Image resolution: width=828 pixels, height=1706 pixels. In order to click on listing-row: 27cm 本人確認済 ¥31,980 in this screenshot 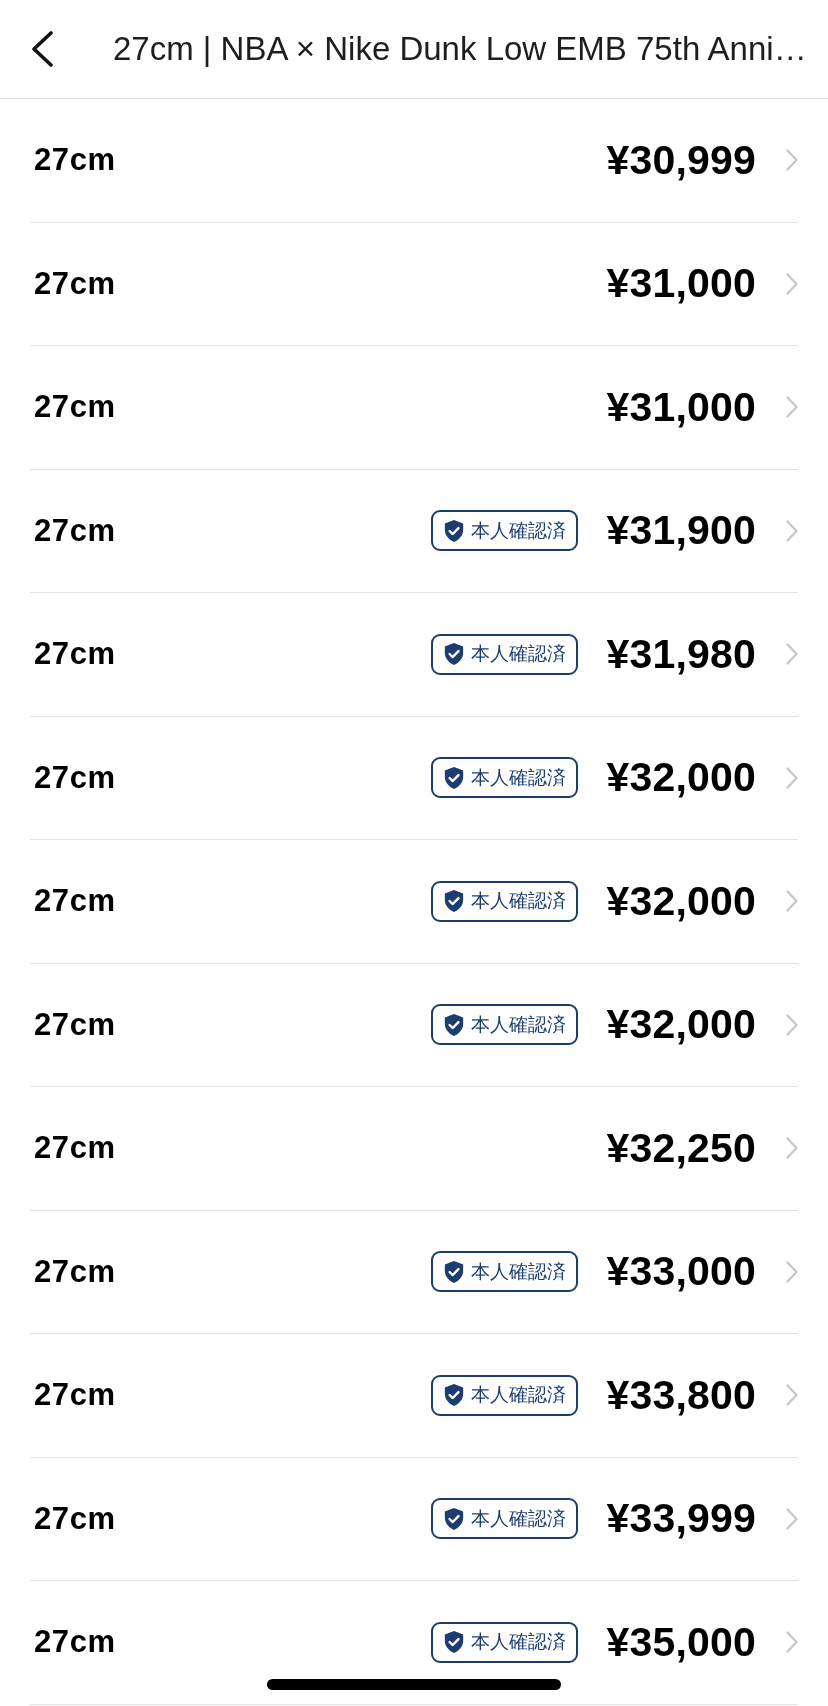, I will do `click(414, 655)`.